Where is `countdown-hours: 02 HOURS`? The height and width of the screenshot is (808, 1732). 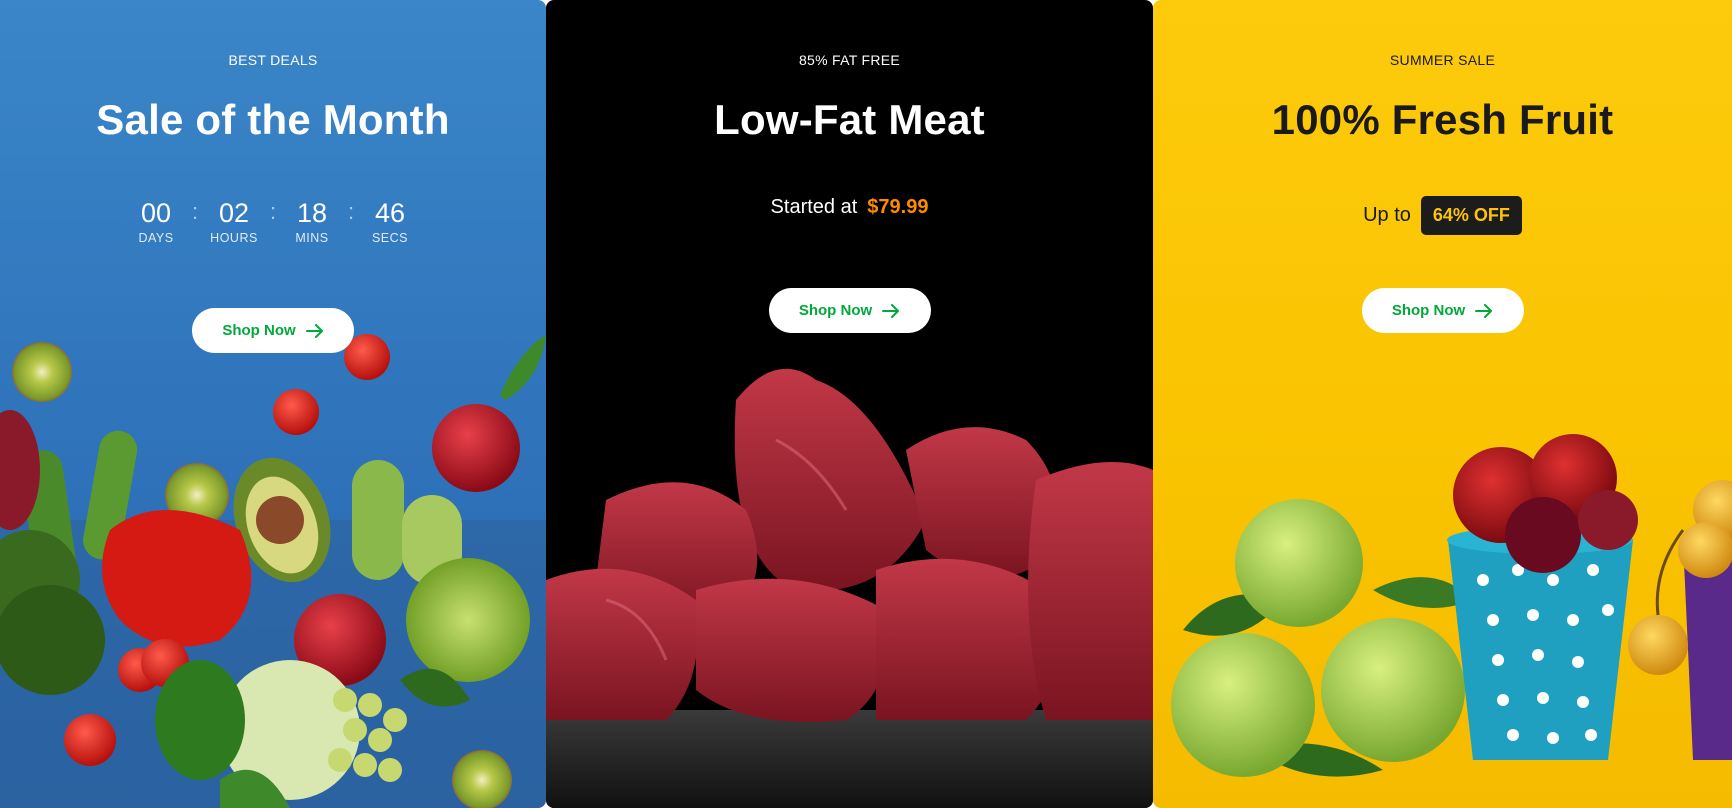 countdown-hours: 02 HOURS is located at coordinates (234, 221).